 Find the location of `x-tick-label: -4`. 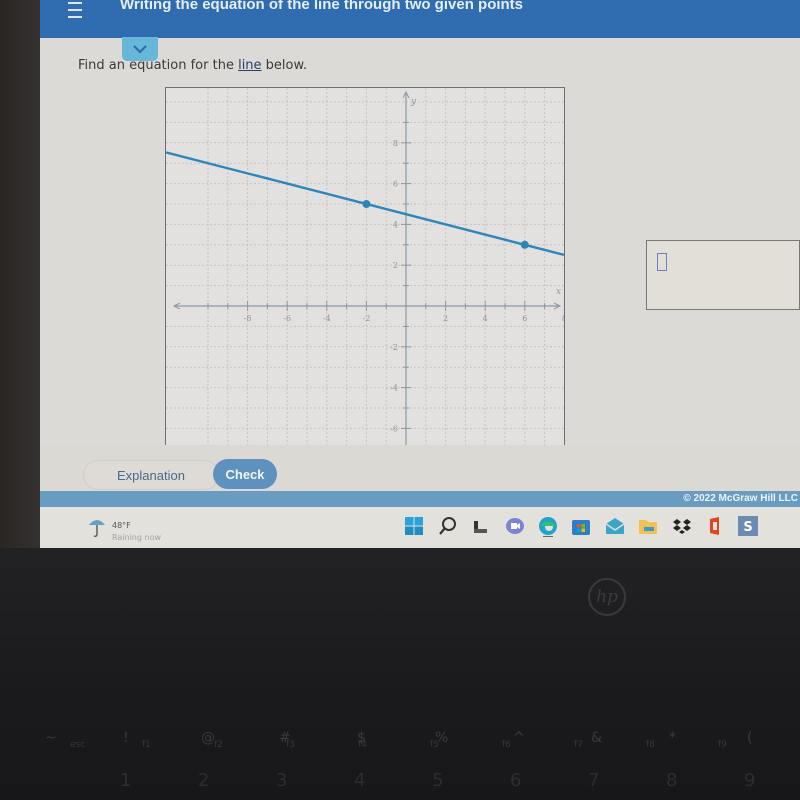

x-tick-label: -4 is located at coordinates (327, 318).